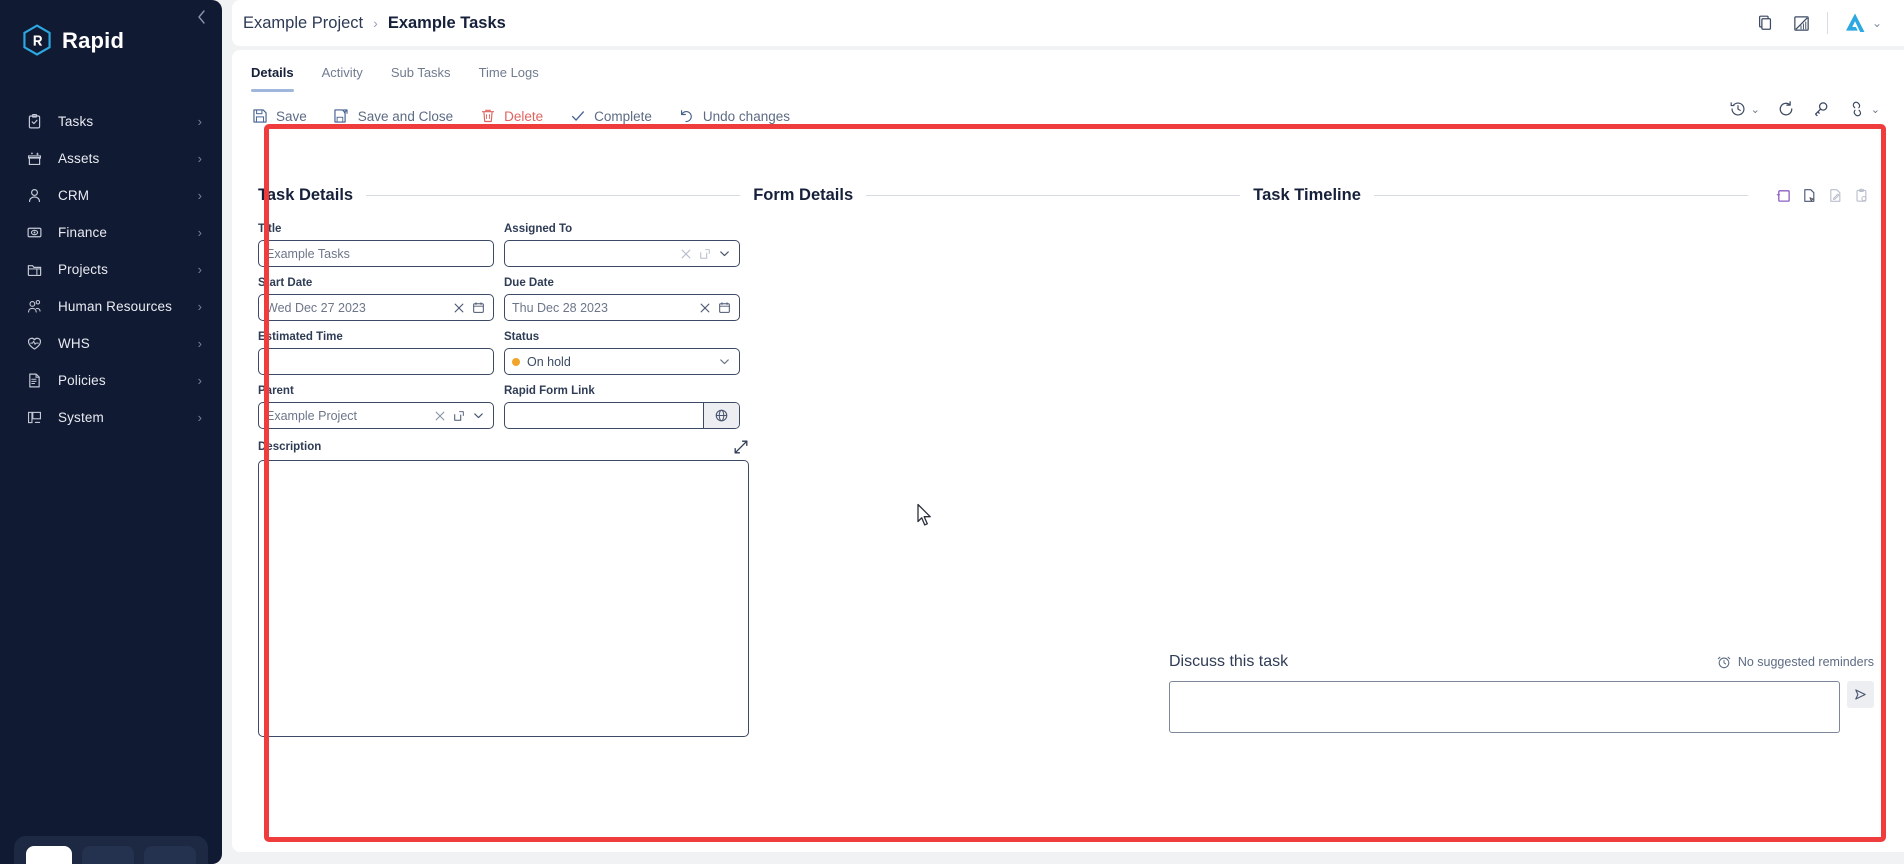 The width and height of the screenshot is (1904, 864). What do you see at coordinates (37, 40) in the screenshot?
I see `rapid-logo-icon` at bounding box center [37, 40].